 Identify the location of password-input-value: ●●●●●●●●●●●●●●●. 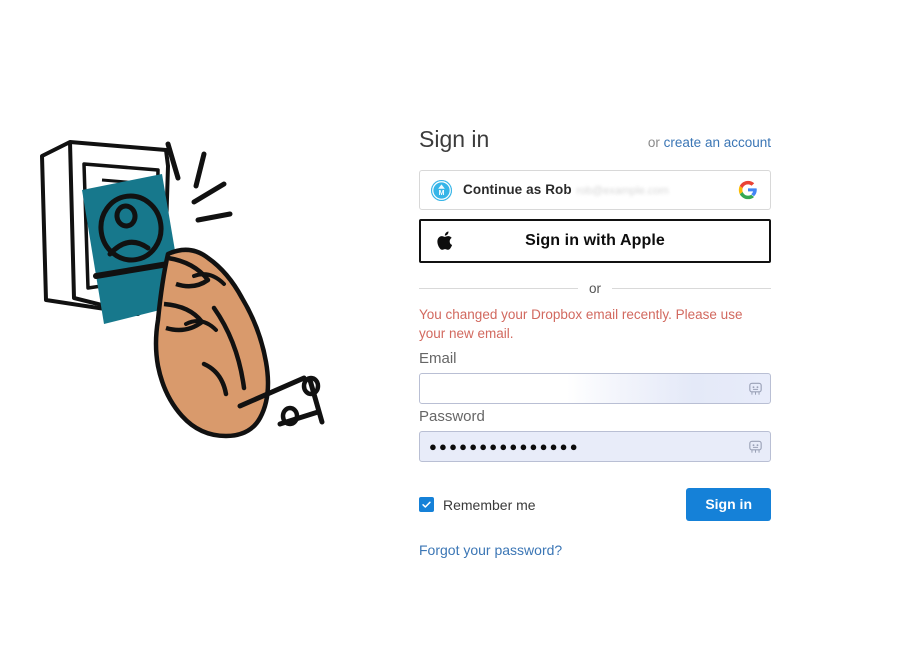
(504, 446).